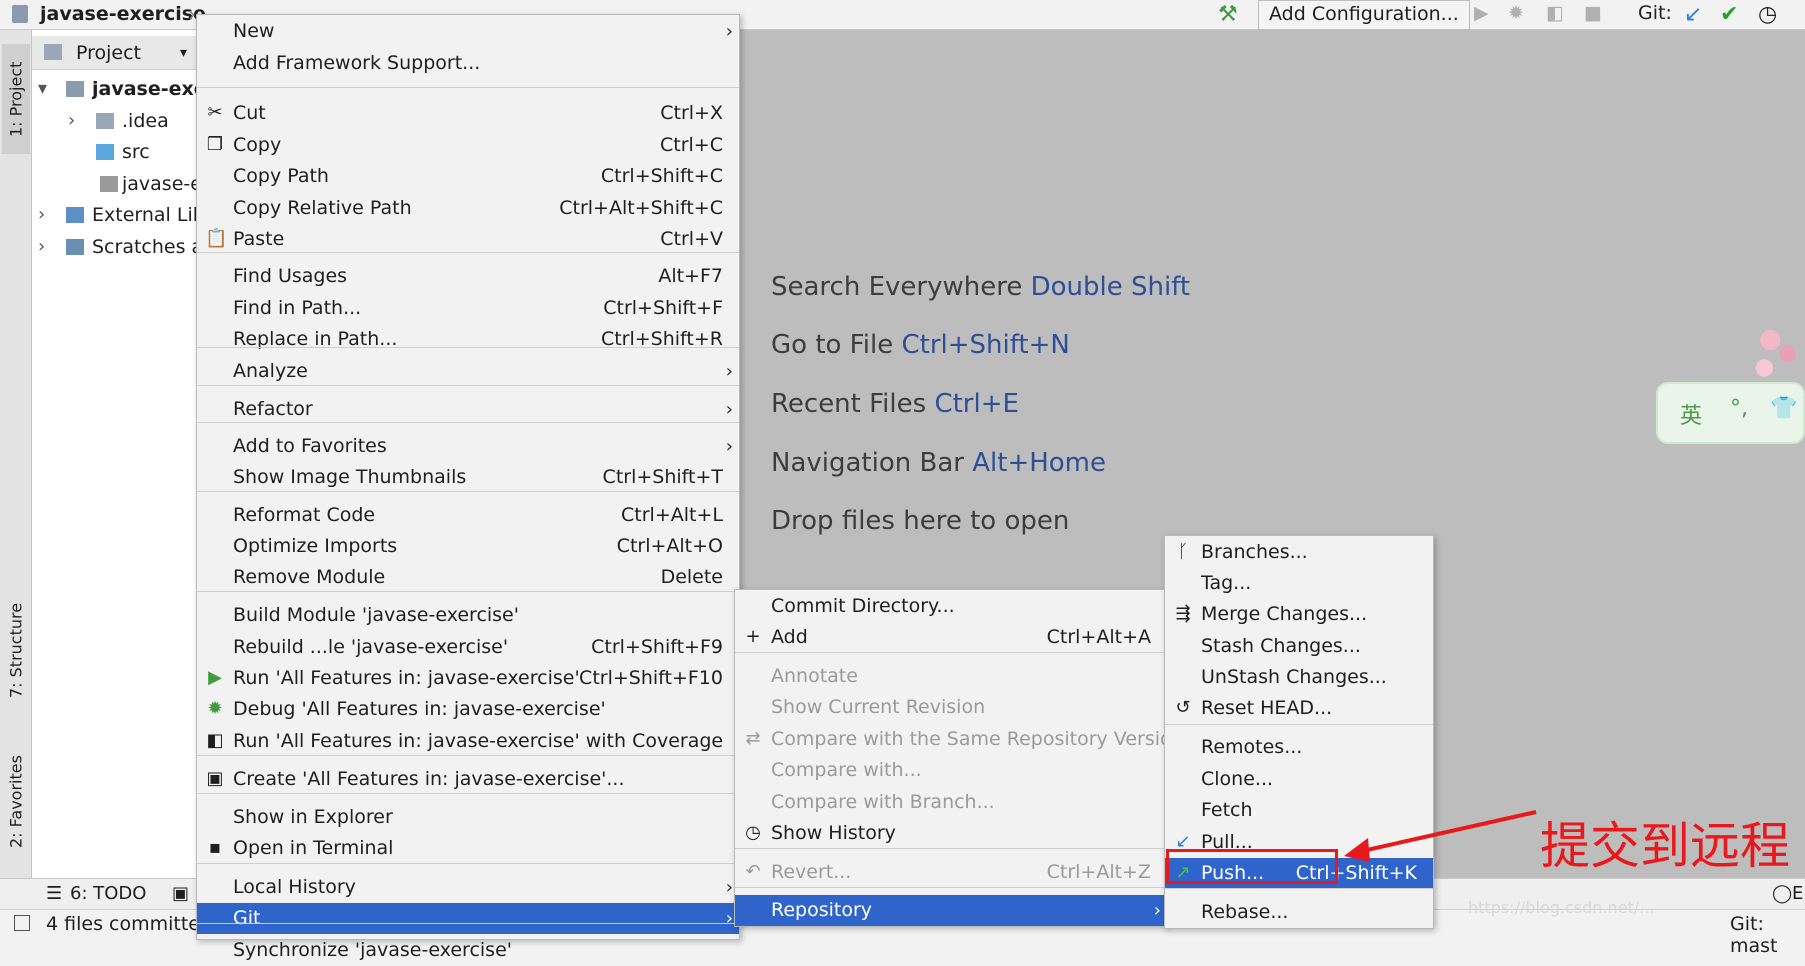 Image resolution: width=1805 pixels, height=966 pixels. What do you see at coordinates (468, 477) in the screenshot?
I see `ctx-item-show-image-thumbnails: Show Image Thumbnails Ctrl+Shift+T` at bounding box center [468, 477].